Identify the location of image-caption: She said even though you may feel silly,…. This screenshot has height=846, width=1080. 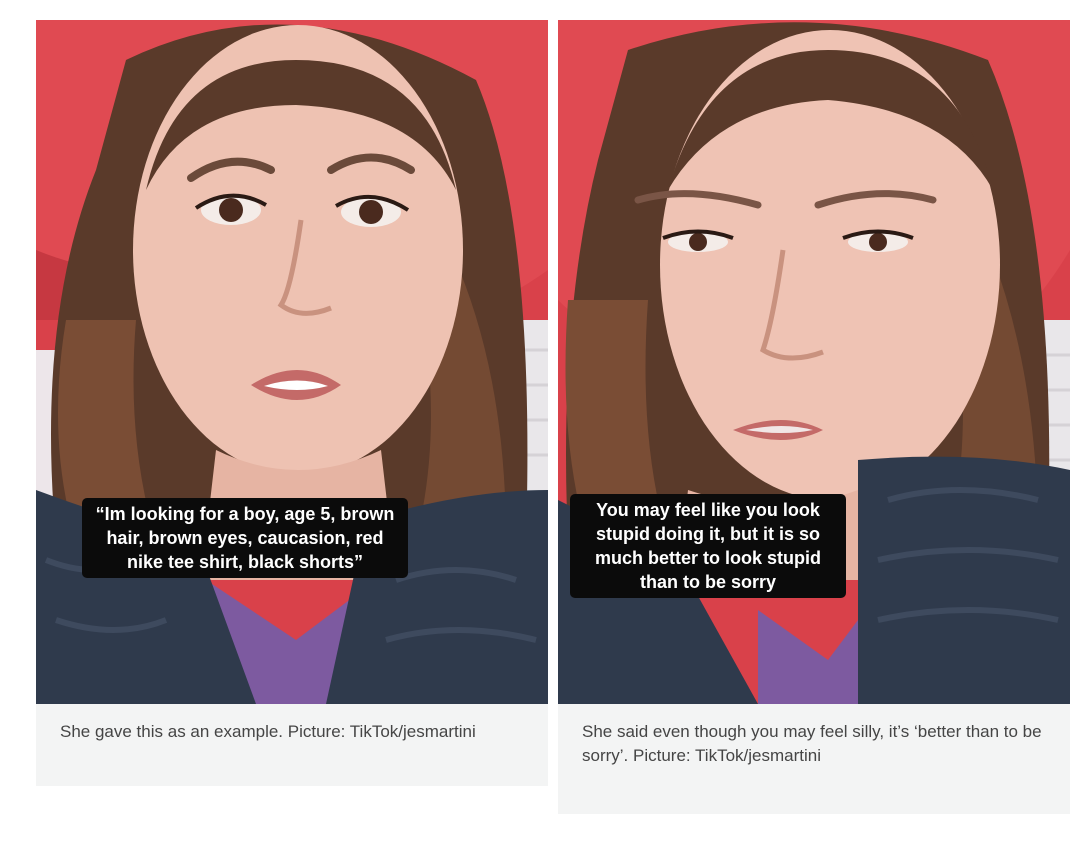
(812, 743).